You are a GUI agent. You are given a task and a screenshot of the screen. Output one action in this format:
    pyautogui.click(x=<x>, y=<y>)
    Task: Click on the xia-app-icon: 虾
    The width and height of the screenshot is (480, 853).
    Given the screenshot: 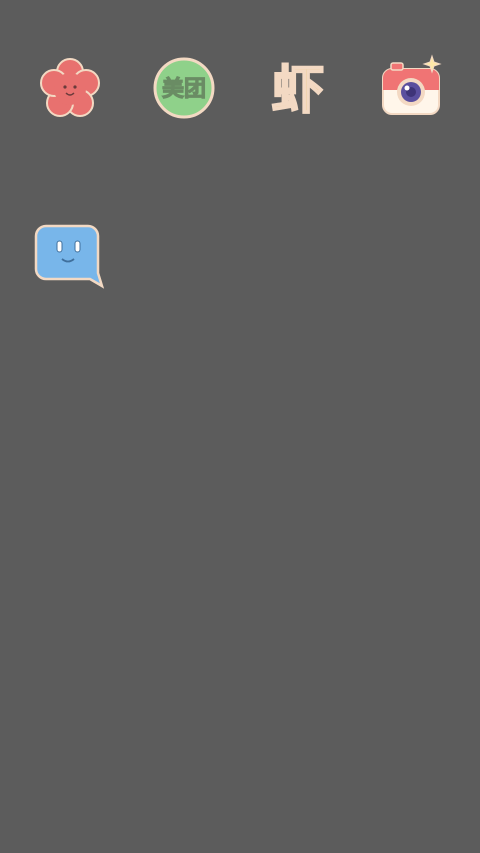 What is the action you would take?
    pyautogui.click(x=298, y=88)
    